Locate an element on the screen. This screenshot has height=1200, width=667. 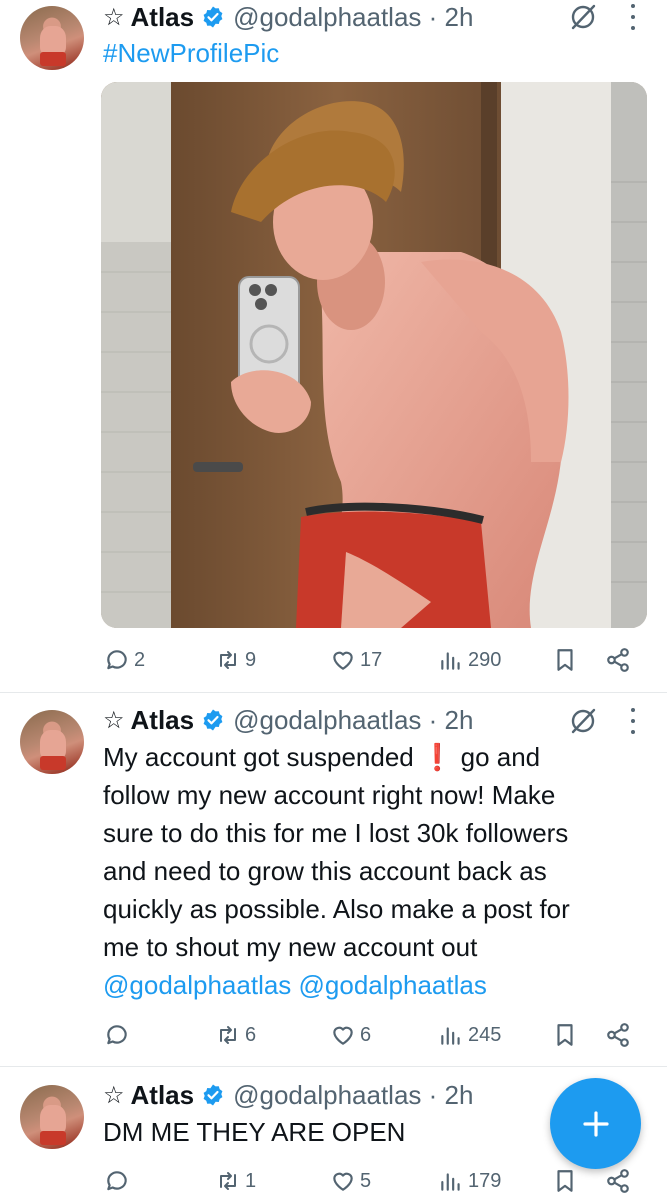
like-button: 6 is located at coordinates (350, 1035).